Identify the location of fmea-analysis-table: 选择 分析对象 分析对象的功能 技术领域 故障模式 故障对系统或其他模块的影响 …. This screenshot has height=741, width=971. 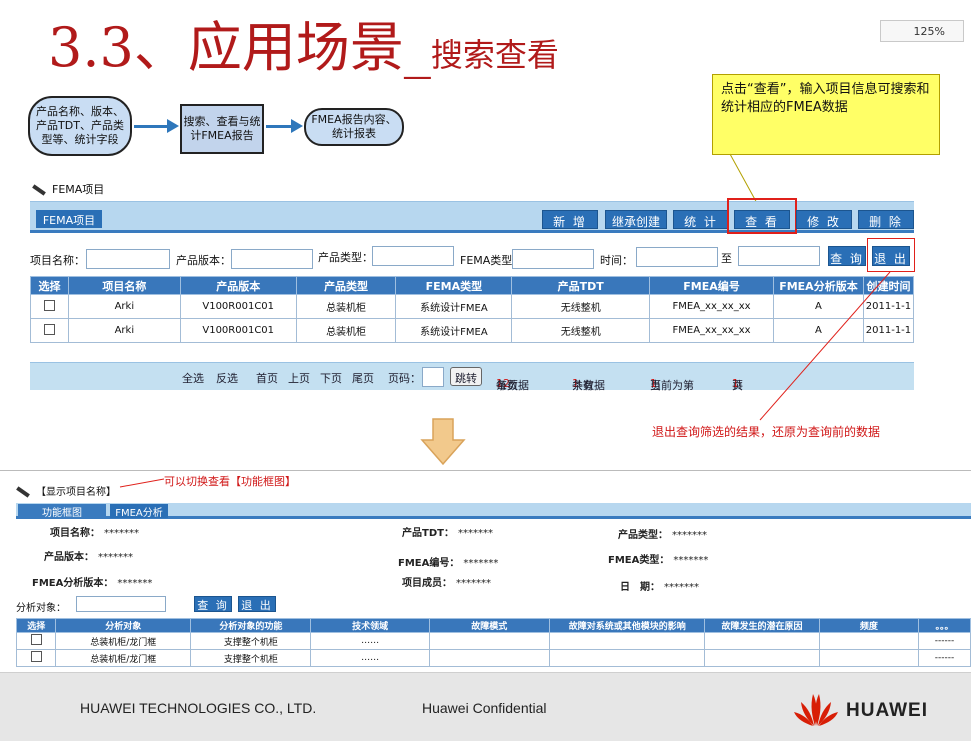
(493, 642).